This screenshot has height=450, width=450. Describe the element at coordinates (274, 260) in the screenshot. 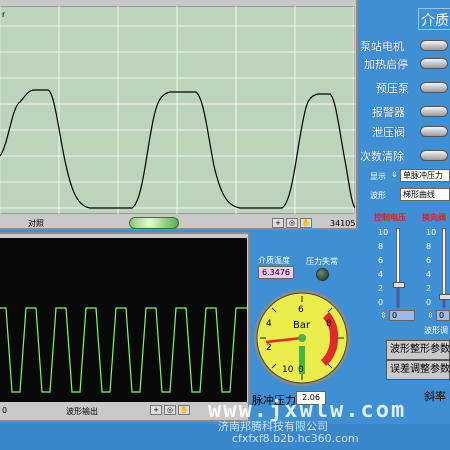

I see `medium-temp-label: 介质温度` at that location.